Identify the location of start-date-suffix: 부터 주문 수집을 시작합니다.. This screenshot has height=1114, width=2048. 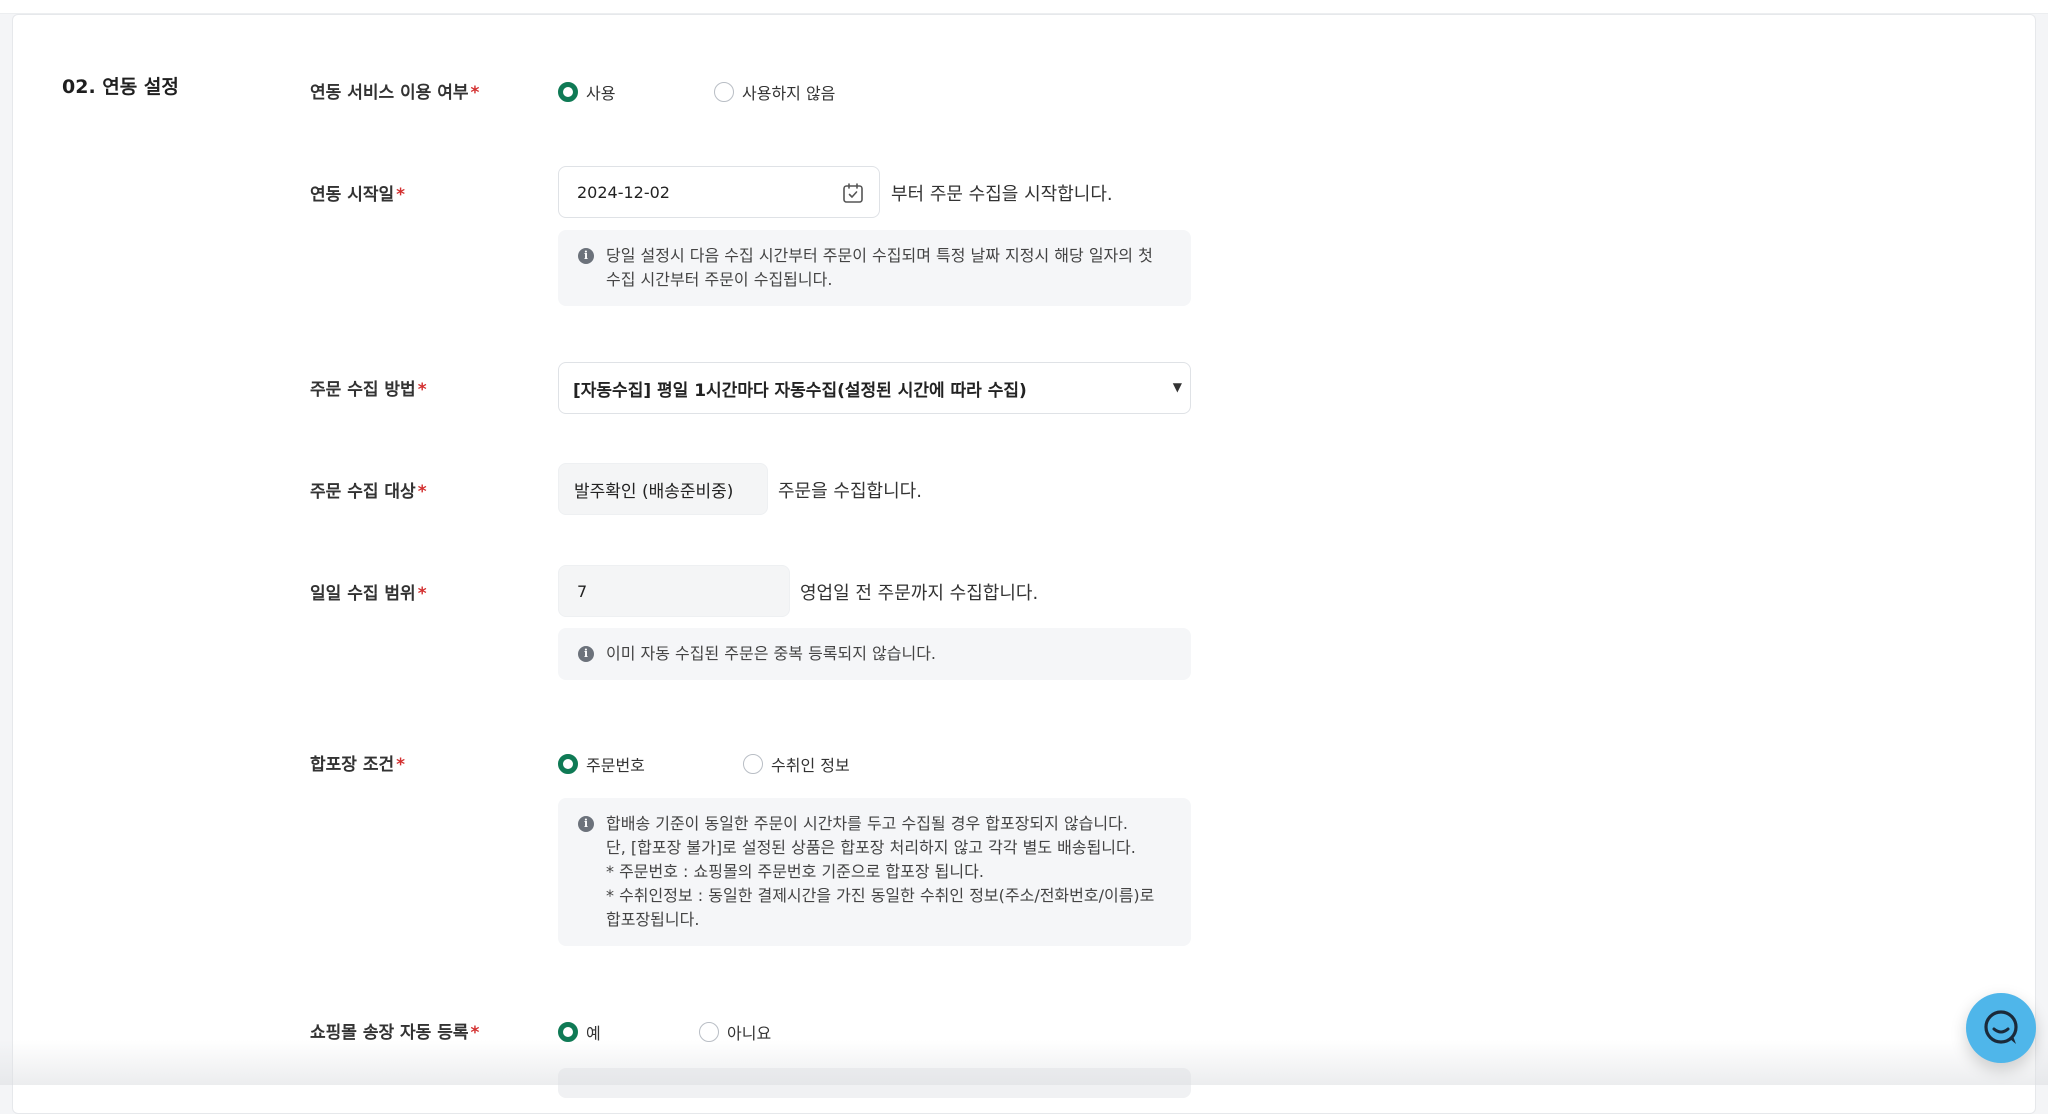
(1002, 194).